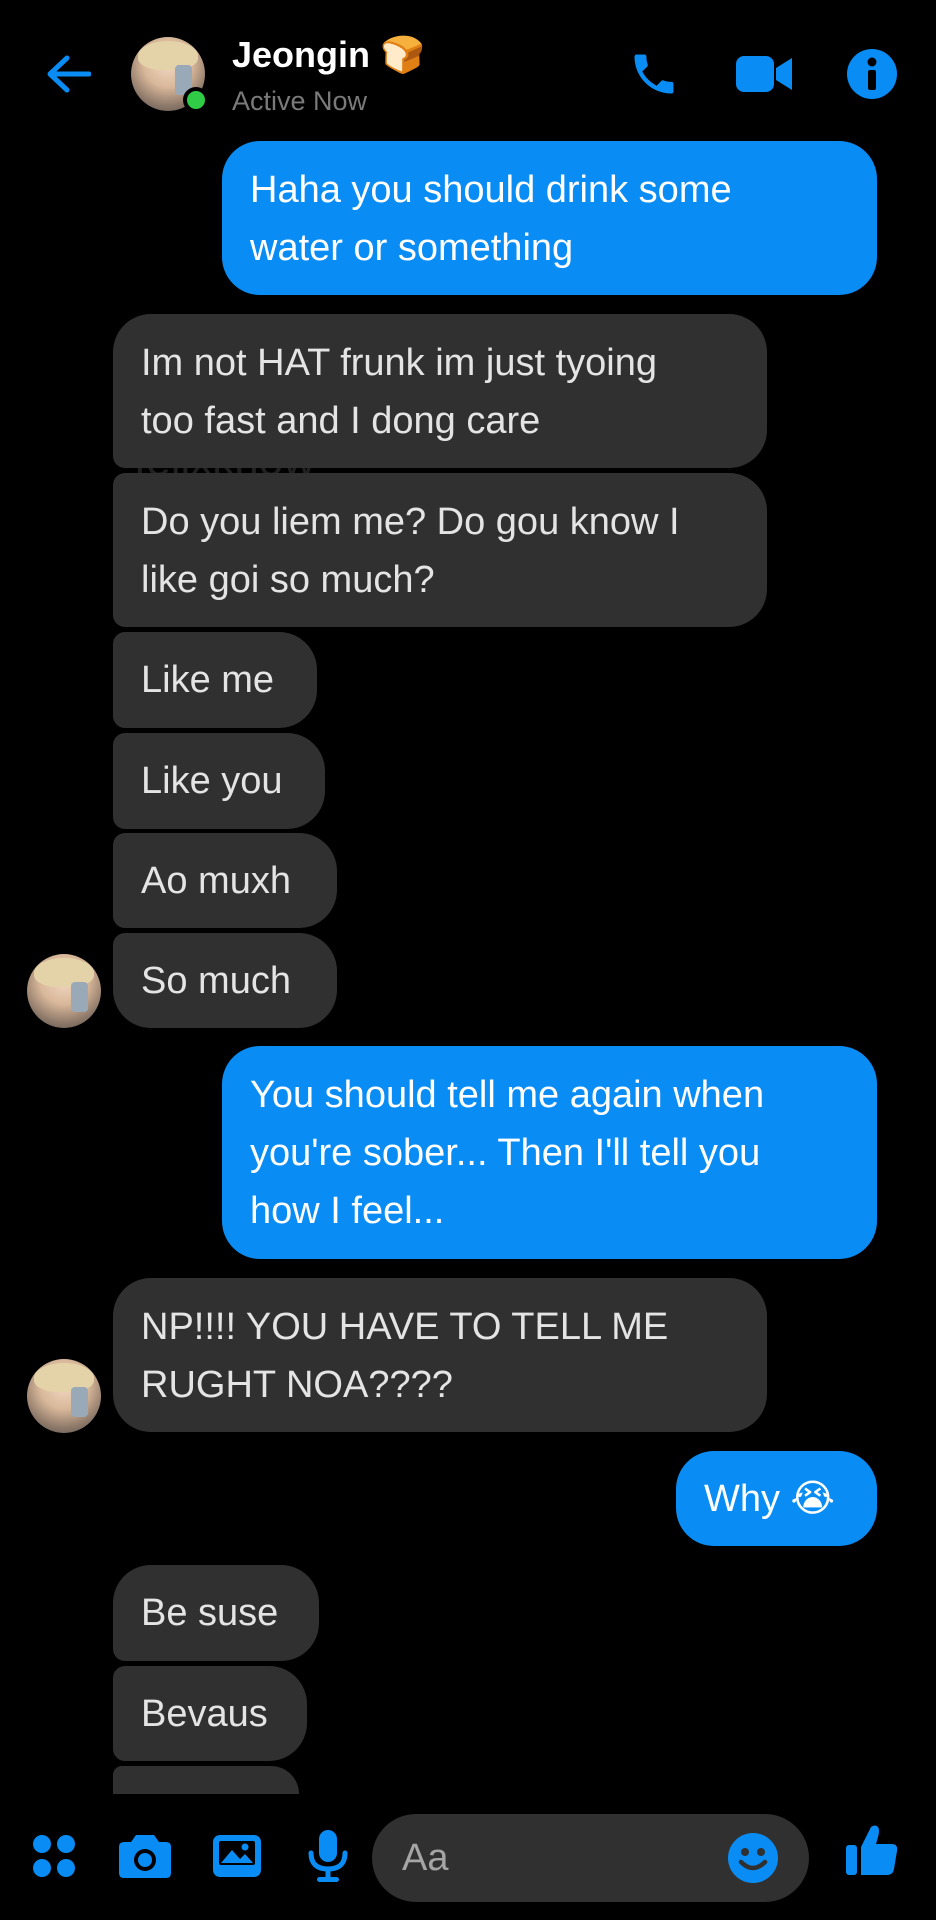  Describe the element at coordinates (288, 580) in the screenshot. I see `message-line: like goi so much?` at that location.